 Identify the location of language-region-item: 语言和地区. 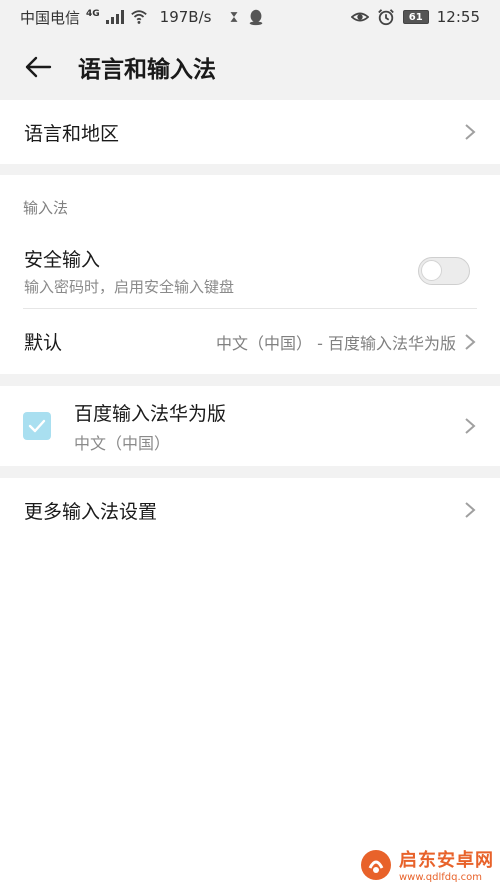
(250, 132).